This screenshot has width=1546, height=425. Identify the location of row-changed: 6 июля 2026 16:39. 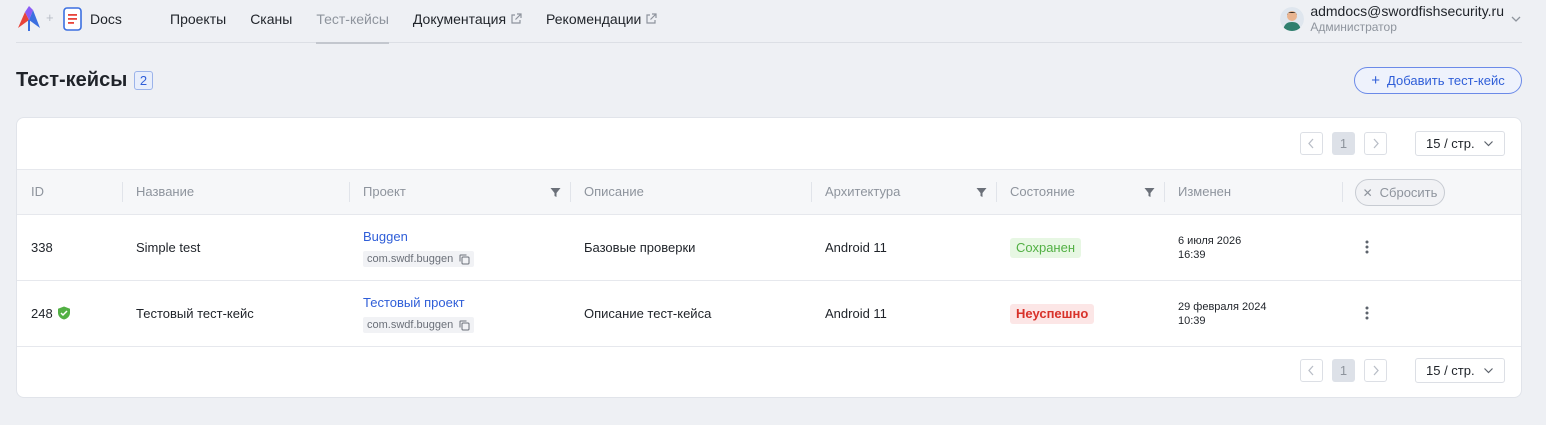
(1210, 248).